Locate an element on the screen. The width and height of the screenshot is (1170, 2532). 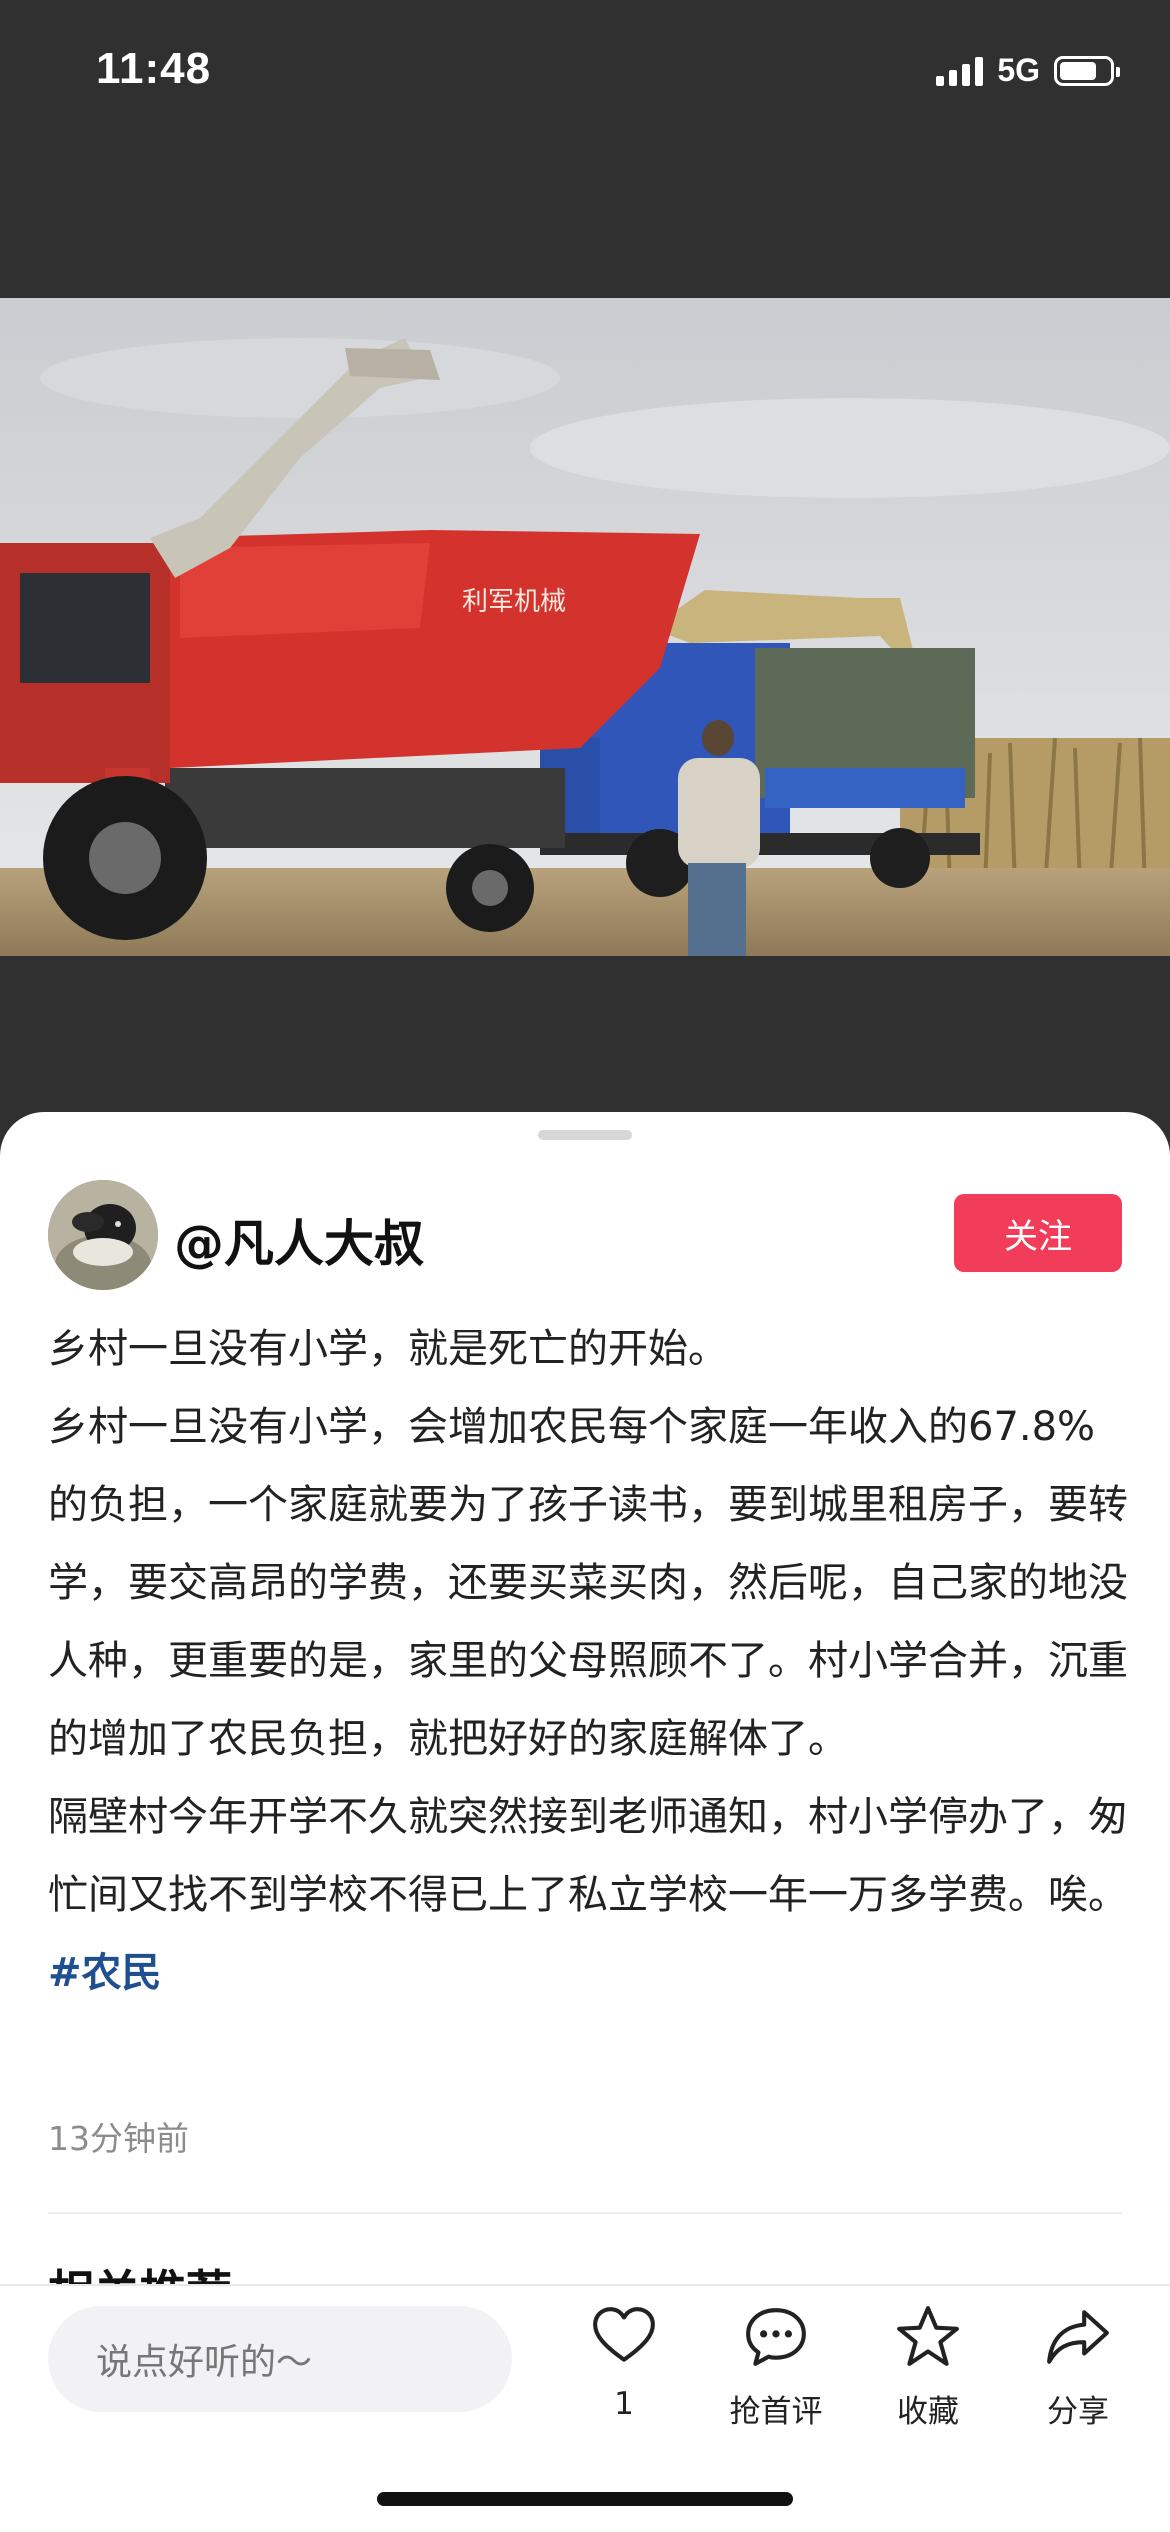
like-count: 1 is located at coordinates (624, 2404).